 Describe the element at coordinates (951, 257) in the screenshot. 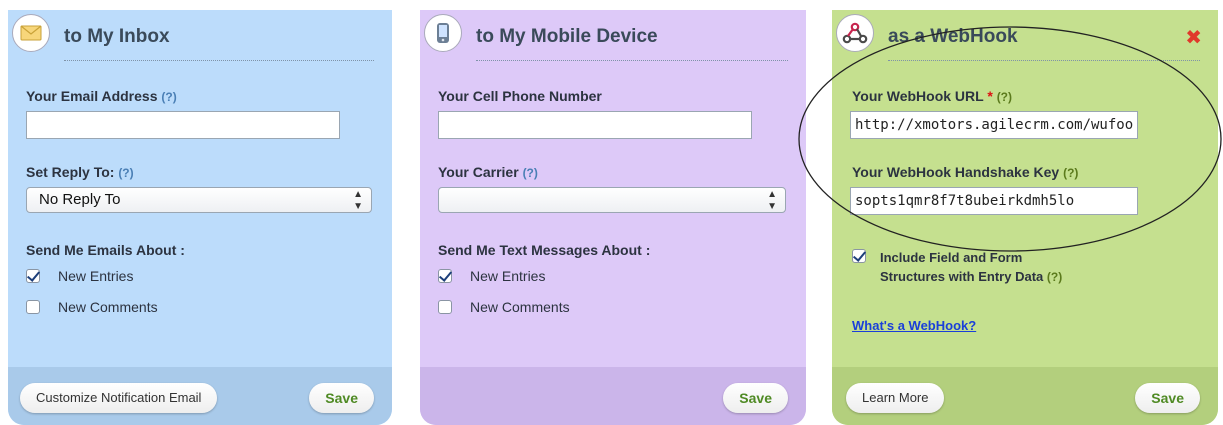

I see `include-line-1: Include Field and Form` at that location.